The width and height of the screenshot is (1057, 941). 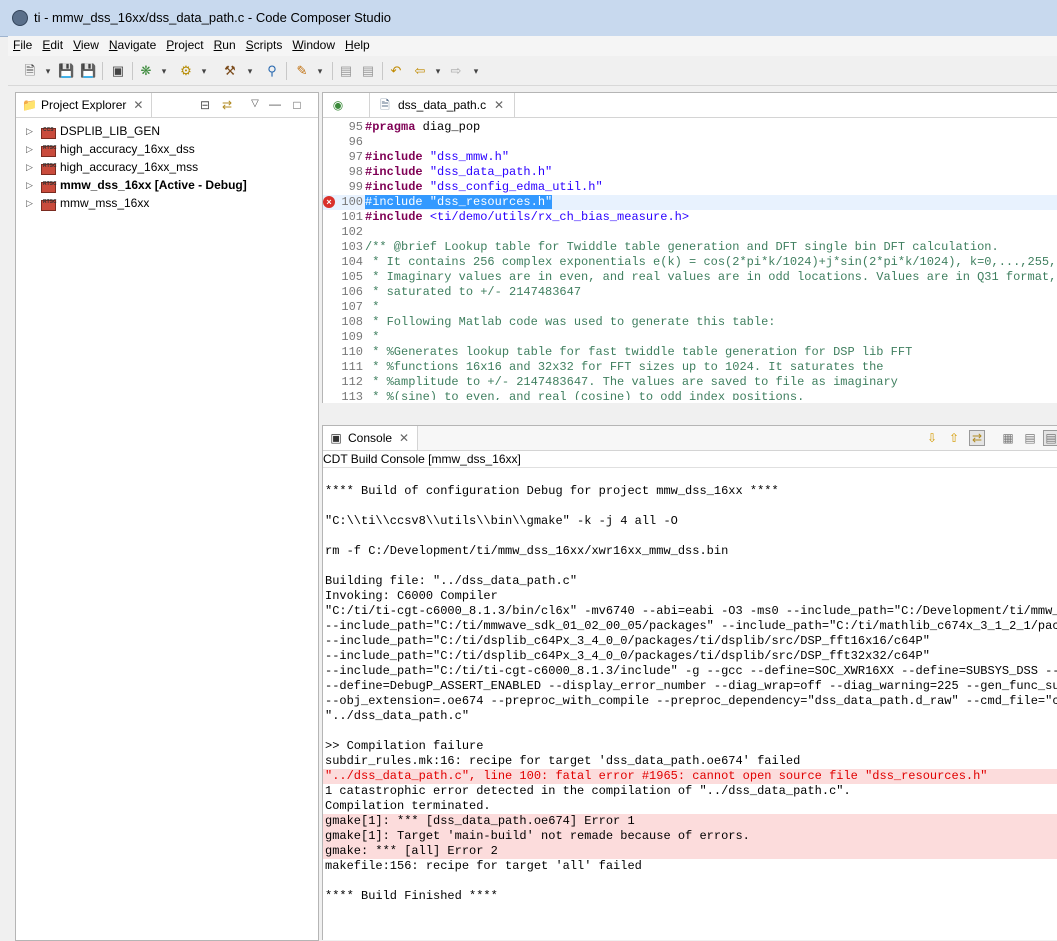 What do you see at coordinates (346, 71) in the screenshot?
I see `prev-annotation-icon: ▤` at bounding box center [346, 71].